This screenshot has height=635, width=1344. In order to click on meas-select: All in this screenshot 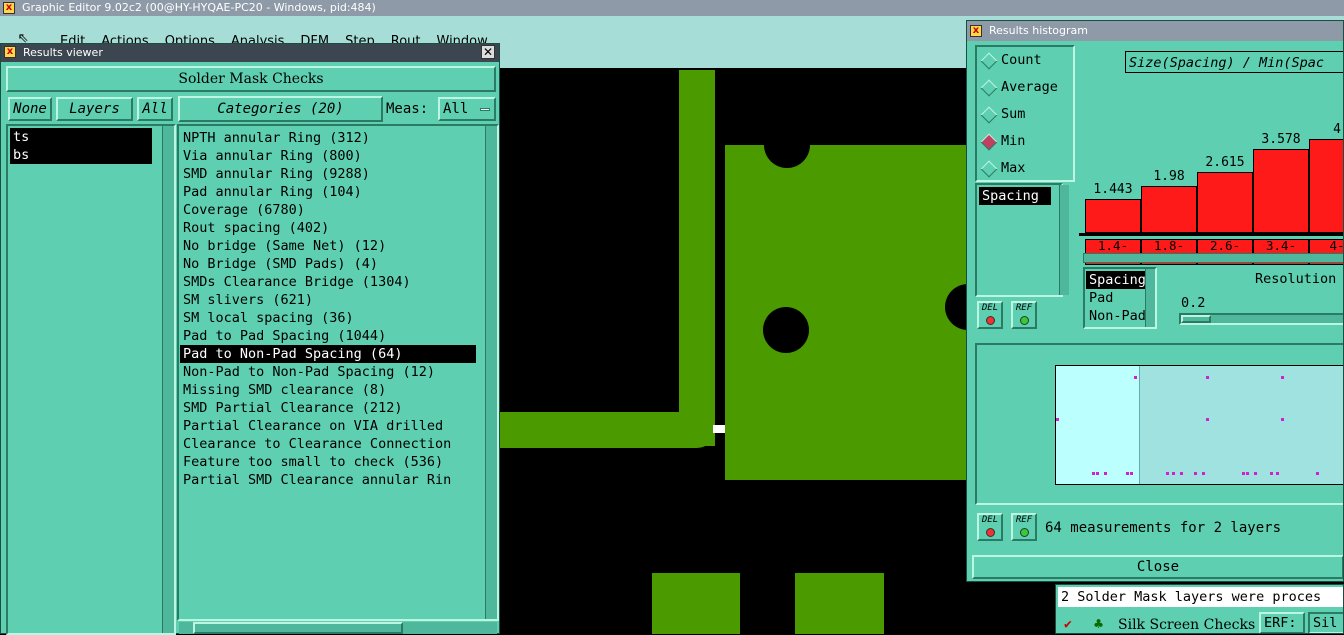, I will do `click(467, 109)`.